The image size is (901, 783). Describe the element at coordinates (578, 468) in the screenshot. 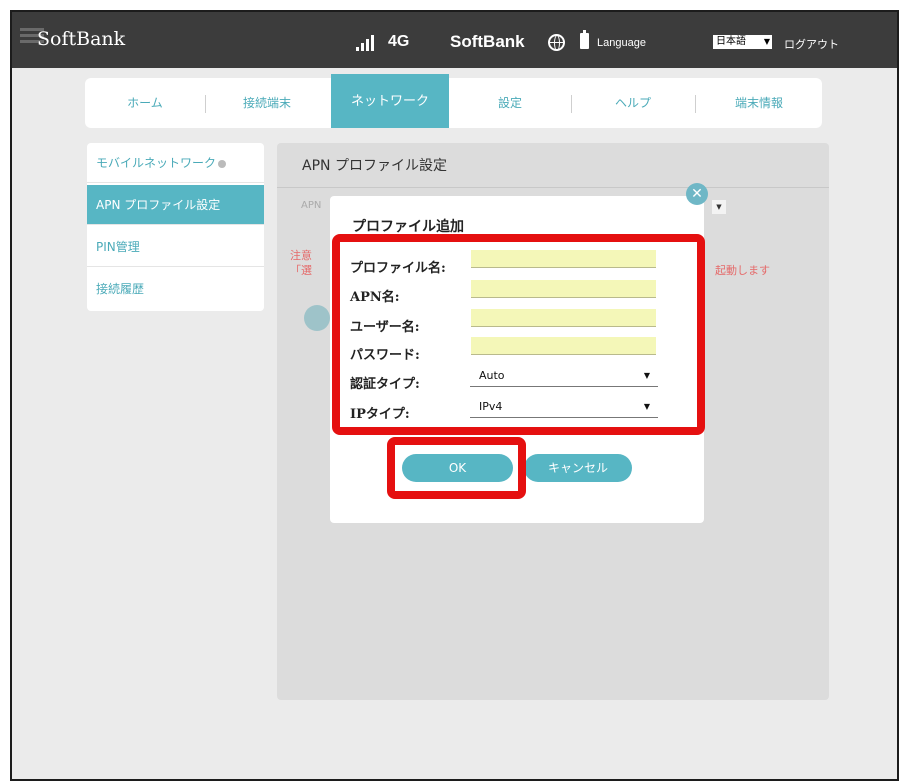

I see `cancel-button: キャンセル` at that location.